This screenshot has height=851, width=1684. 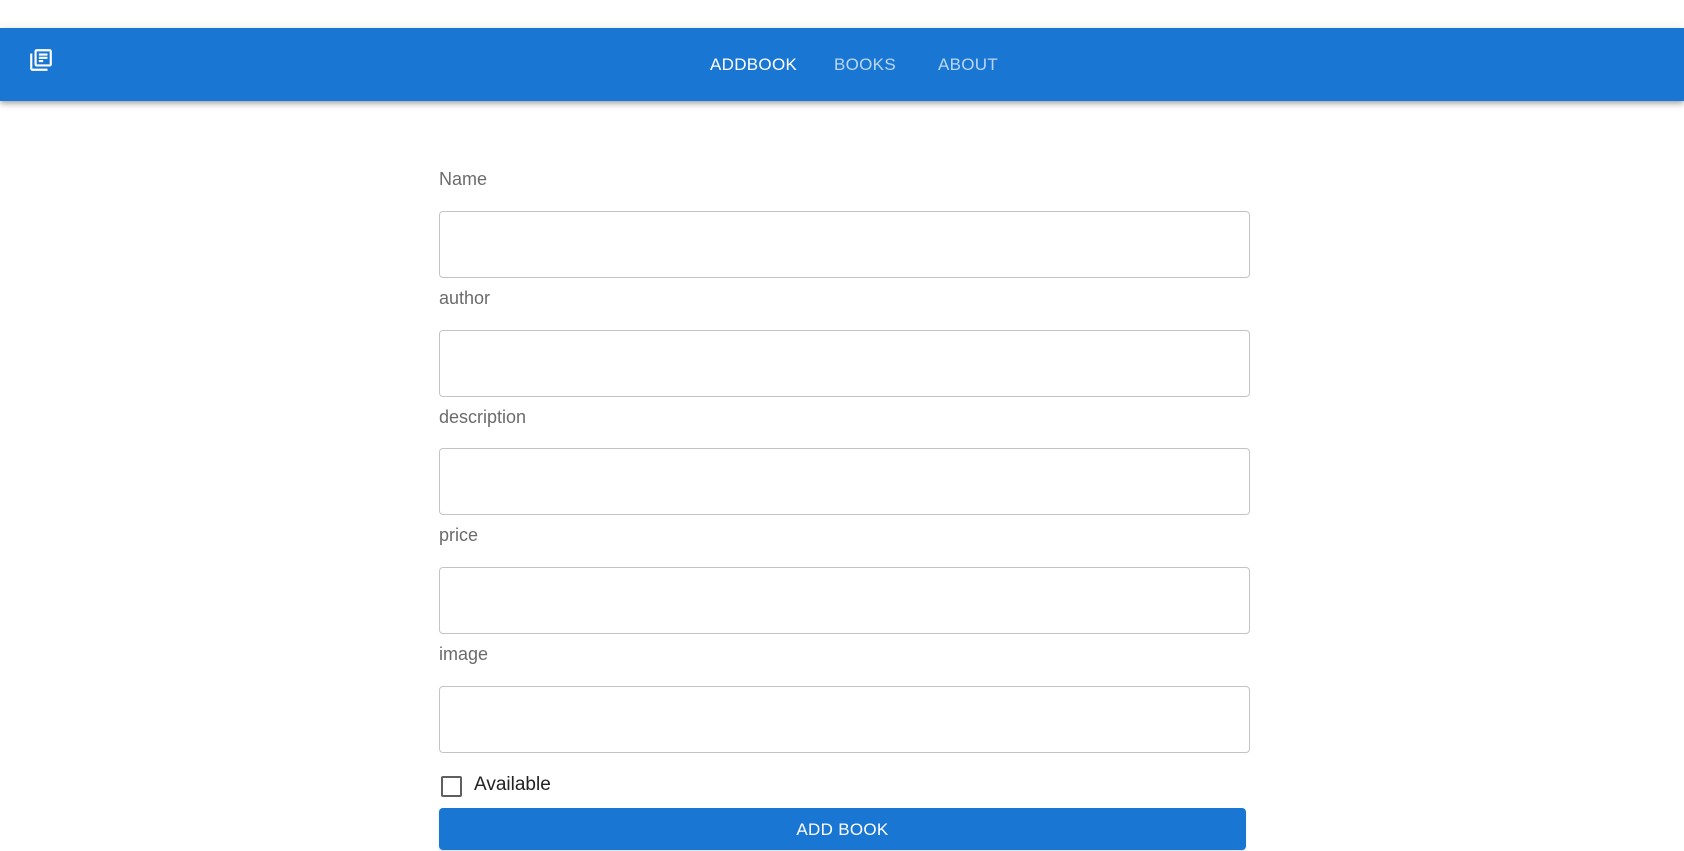 I want to click on price-input, so click(x=844, y=600).